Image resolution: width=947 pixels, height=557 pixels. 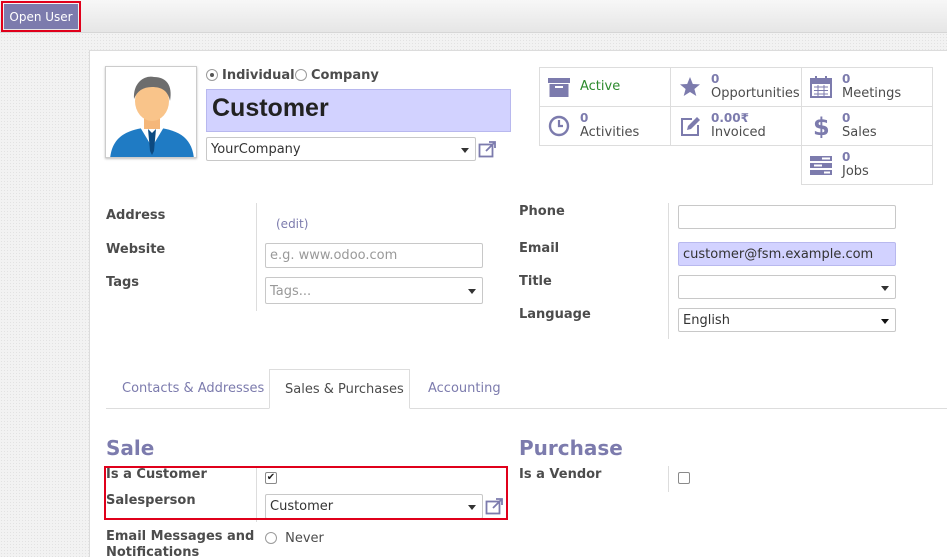 What do you see at coordinates (187, 389) in the screenshot?
I see `tab-contacts-addresses: Contacts & Addresses` at bounding box center [187, 389].